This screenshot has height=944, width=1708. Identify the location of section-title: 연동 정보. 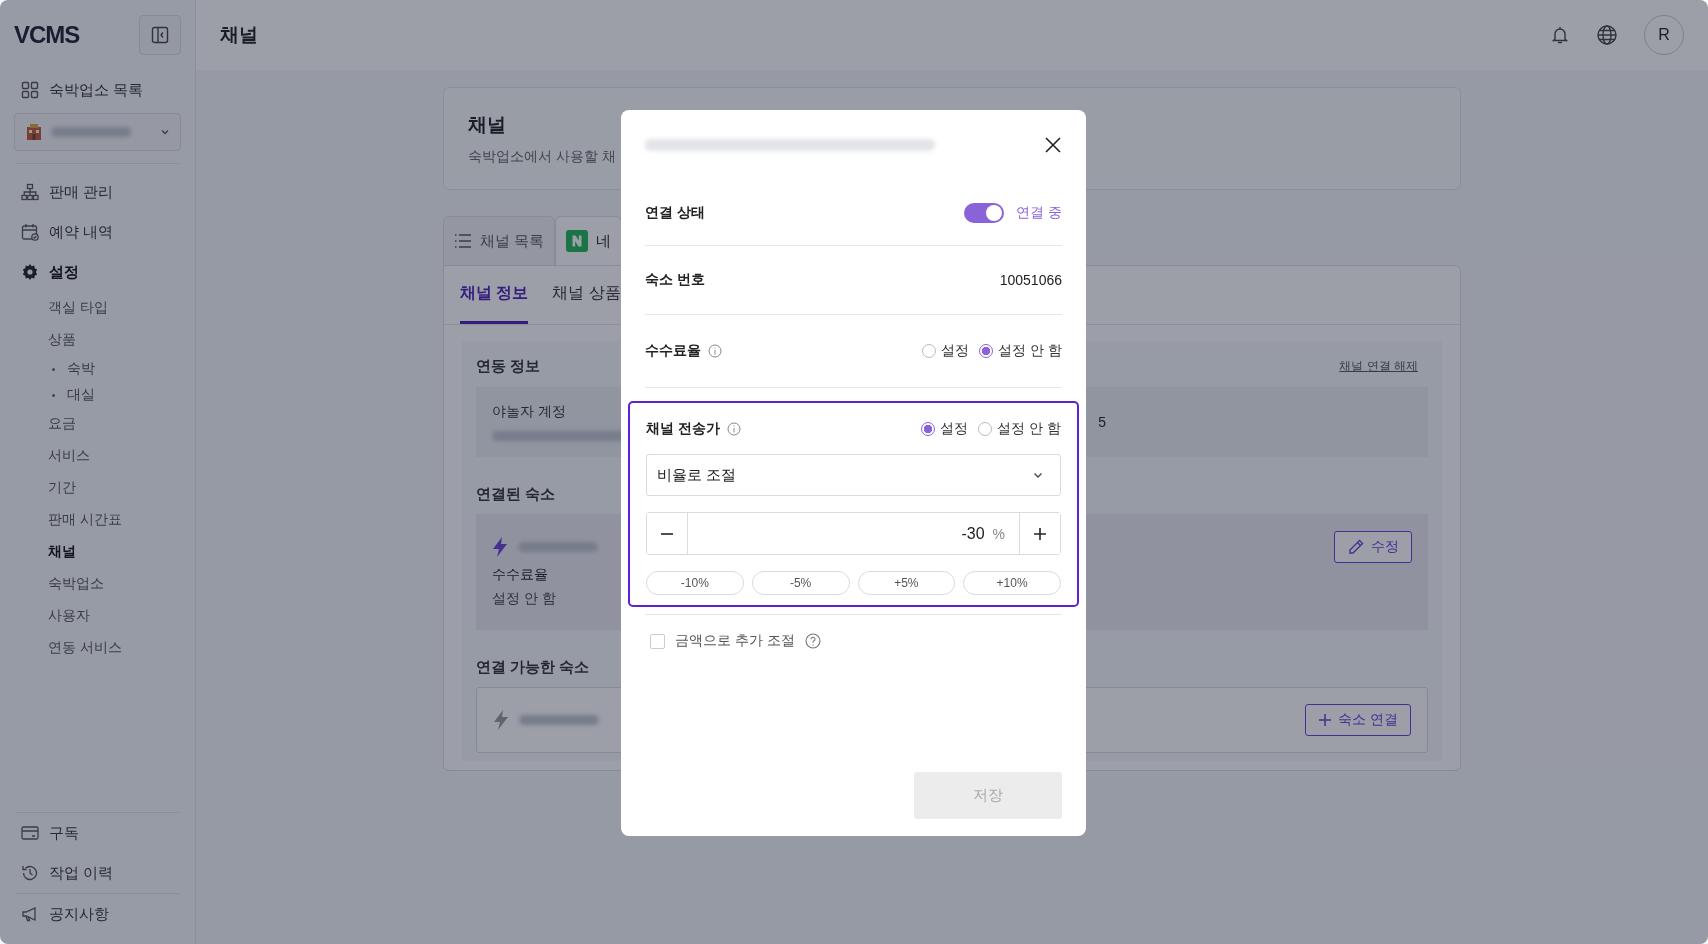
(508, 366).